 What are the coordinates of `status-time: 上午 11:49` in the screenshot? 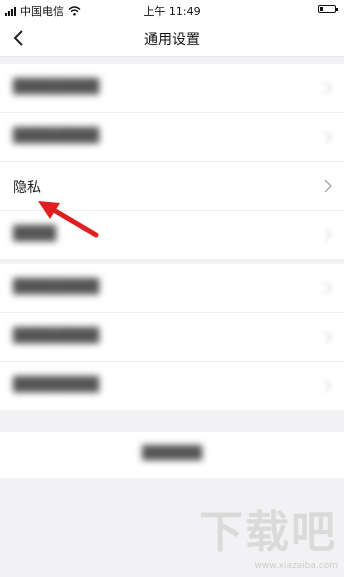 It's located at (172, 11).